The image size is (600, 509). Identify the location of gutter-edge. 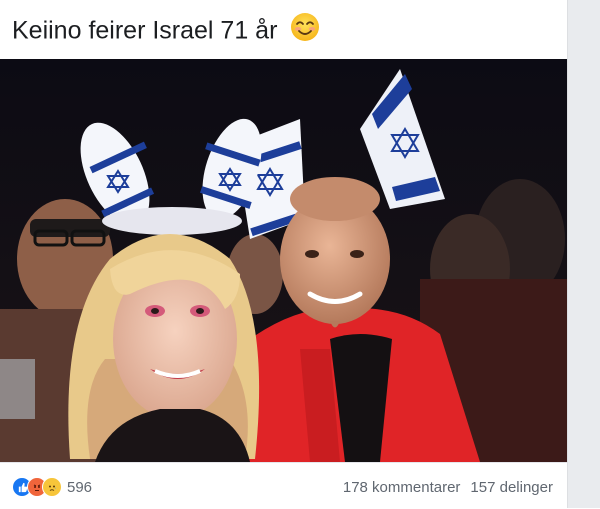
(567, 254).